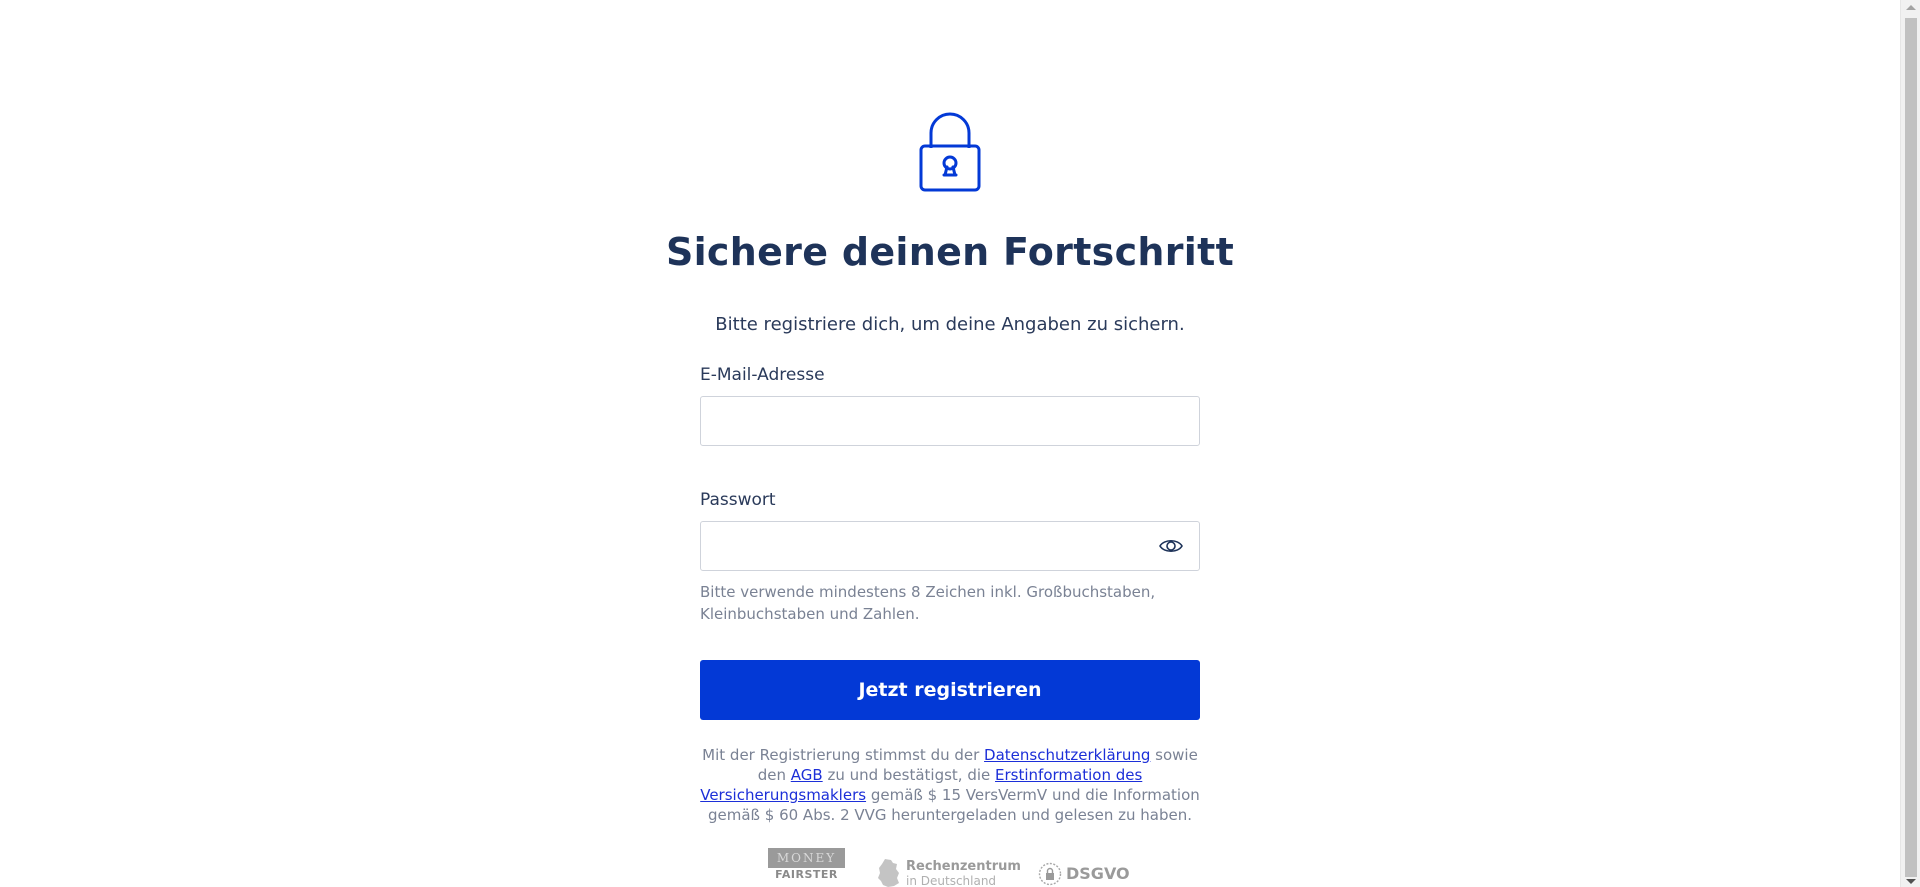 The width and height of the screenshot is (1920, 887). Describe the element at coordinates (806, 858) in the screenshot. I see `money-badge-top: MONEY` at that location.